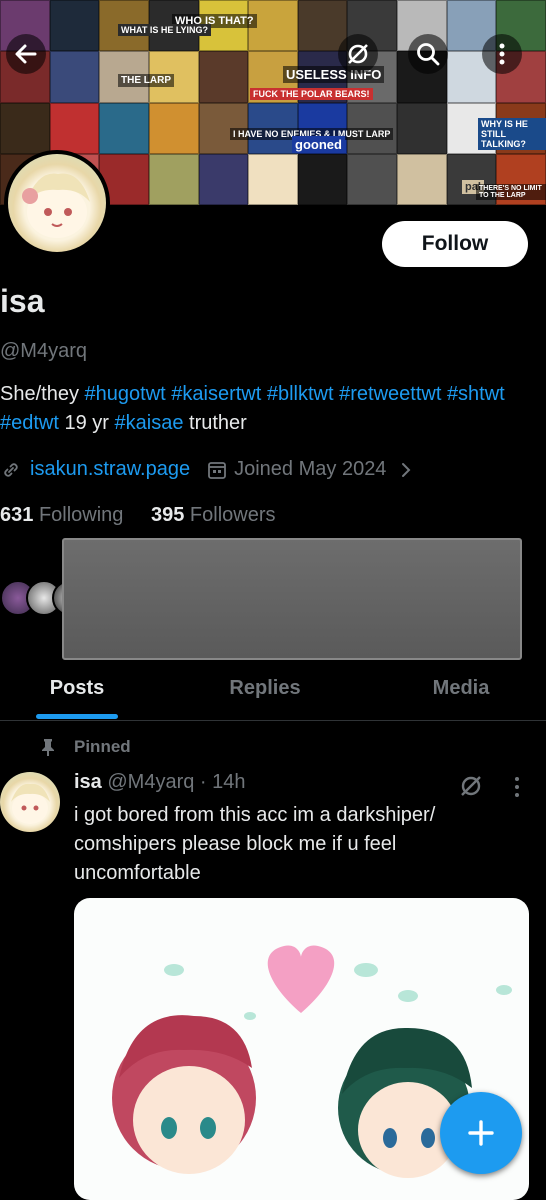  I want to click on followers-stat: 395 Followers, so click(213, 515).